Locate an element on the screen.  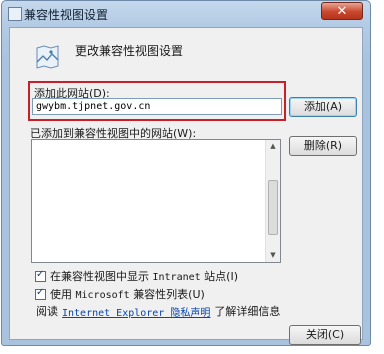
privacy-prefix: 阅读 is located at coordinates (47, 311).